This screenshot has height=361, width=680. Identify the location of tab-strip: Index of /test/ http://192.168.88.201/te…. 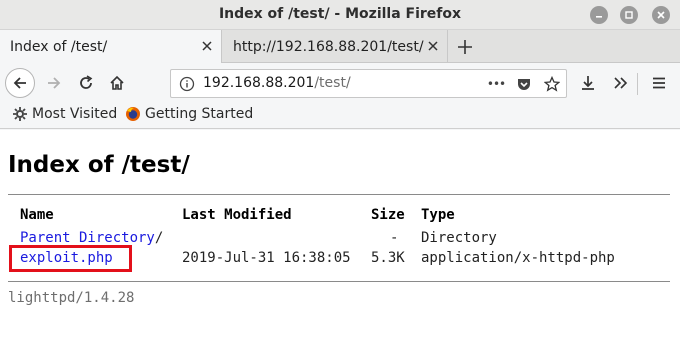
(340, 46).